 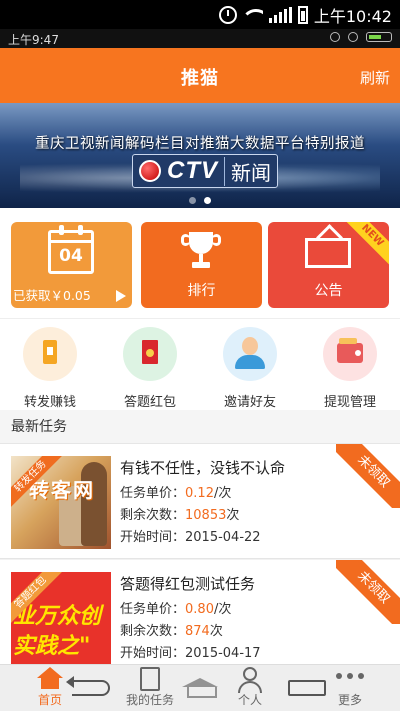 What do you see at coordinates (350, 688) in the screenshot?
I see `tab-more: 更多` at bounding box center [350, 688].